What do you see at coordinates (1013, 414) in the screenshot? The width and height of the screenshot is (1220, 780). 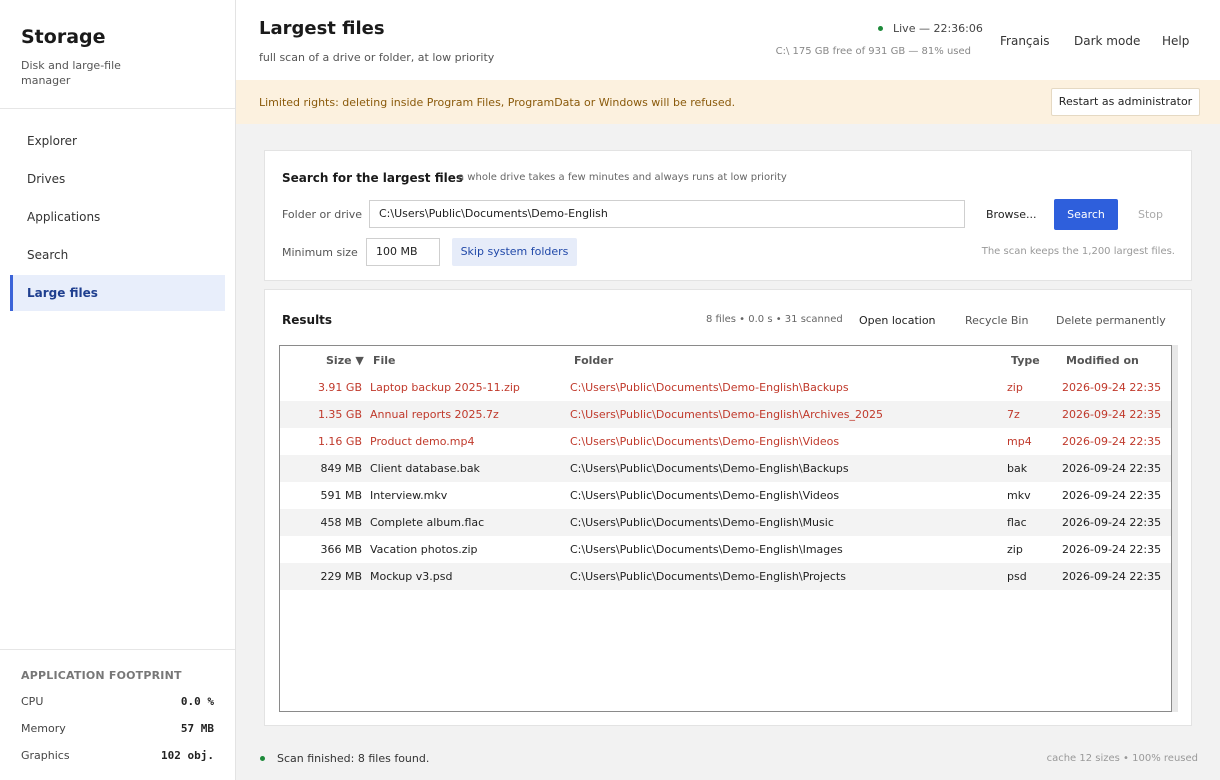 I see `cell-type: 7z` at bounding box center [1013, 414].